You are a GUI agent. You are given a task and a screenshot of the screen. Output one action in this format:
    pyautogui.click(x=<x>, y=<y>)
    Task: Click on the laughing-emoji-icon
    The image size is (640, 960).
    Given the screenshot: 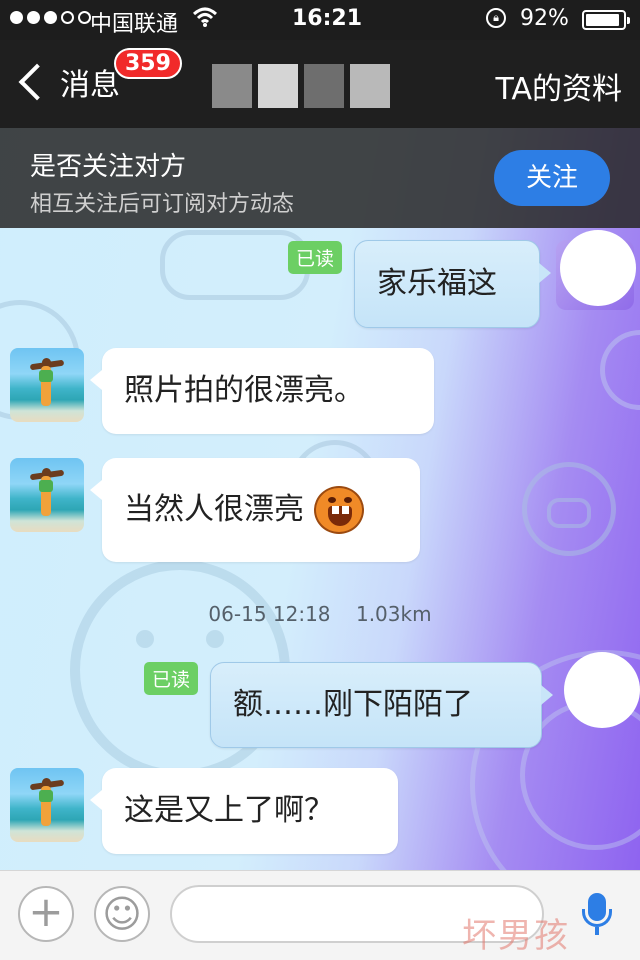 What is the action you would take?
    pyautogui.click(x=339, y=510)
    